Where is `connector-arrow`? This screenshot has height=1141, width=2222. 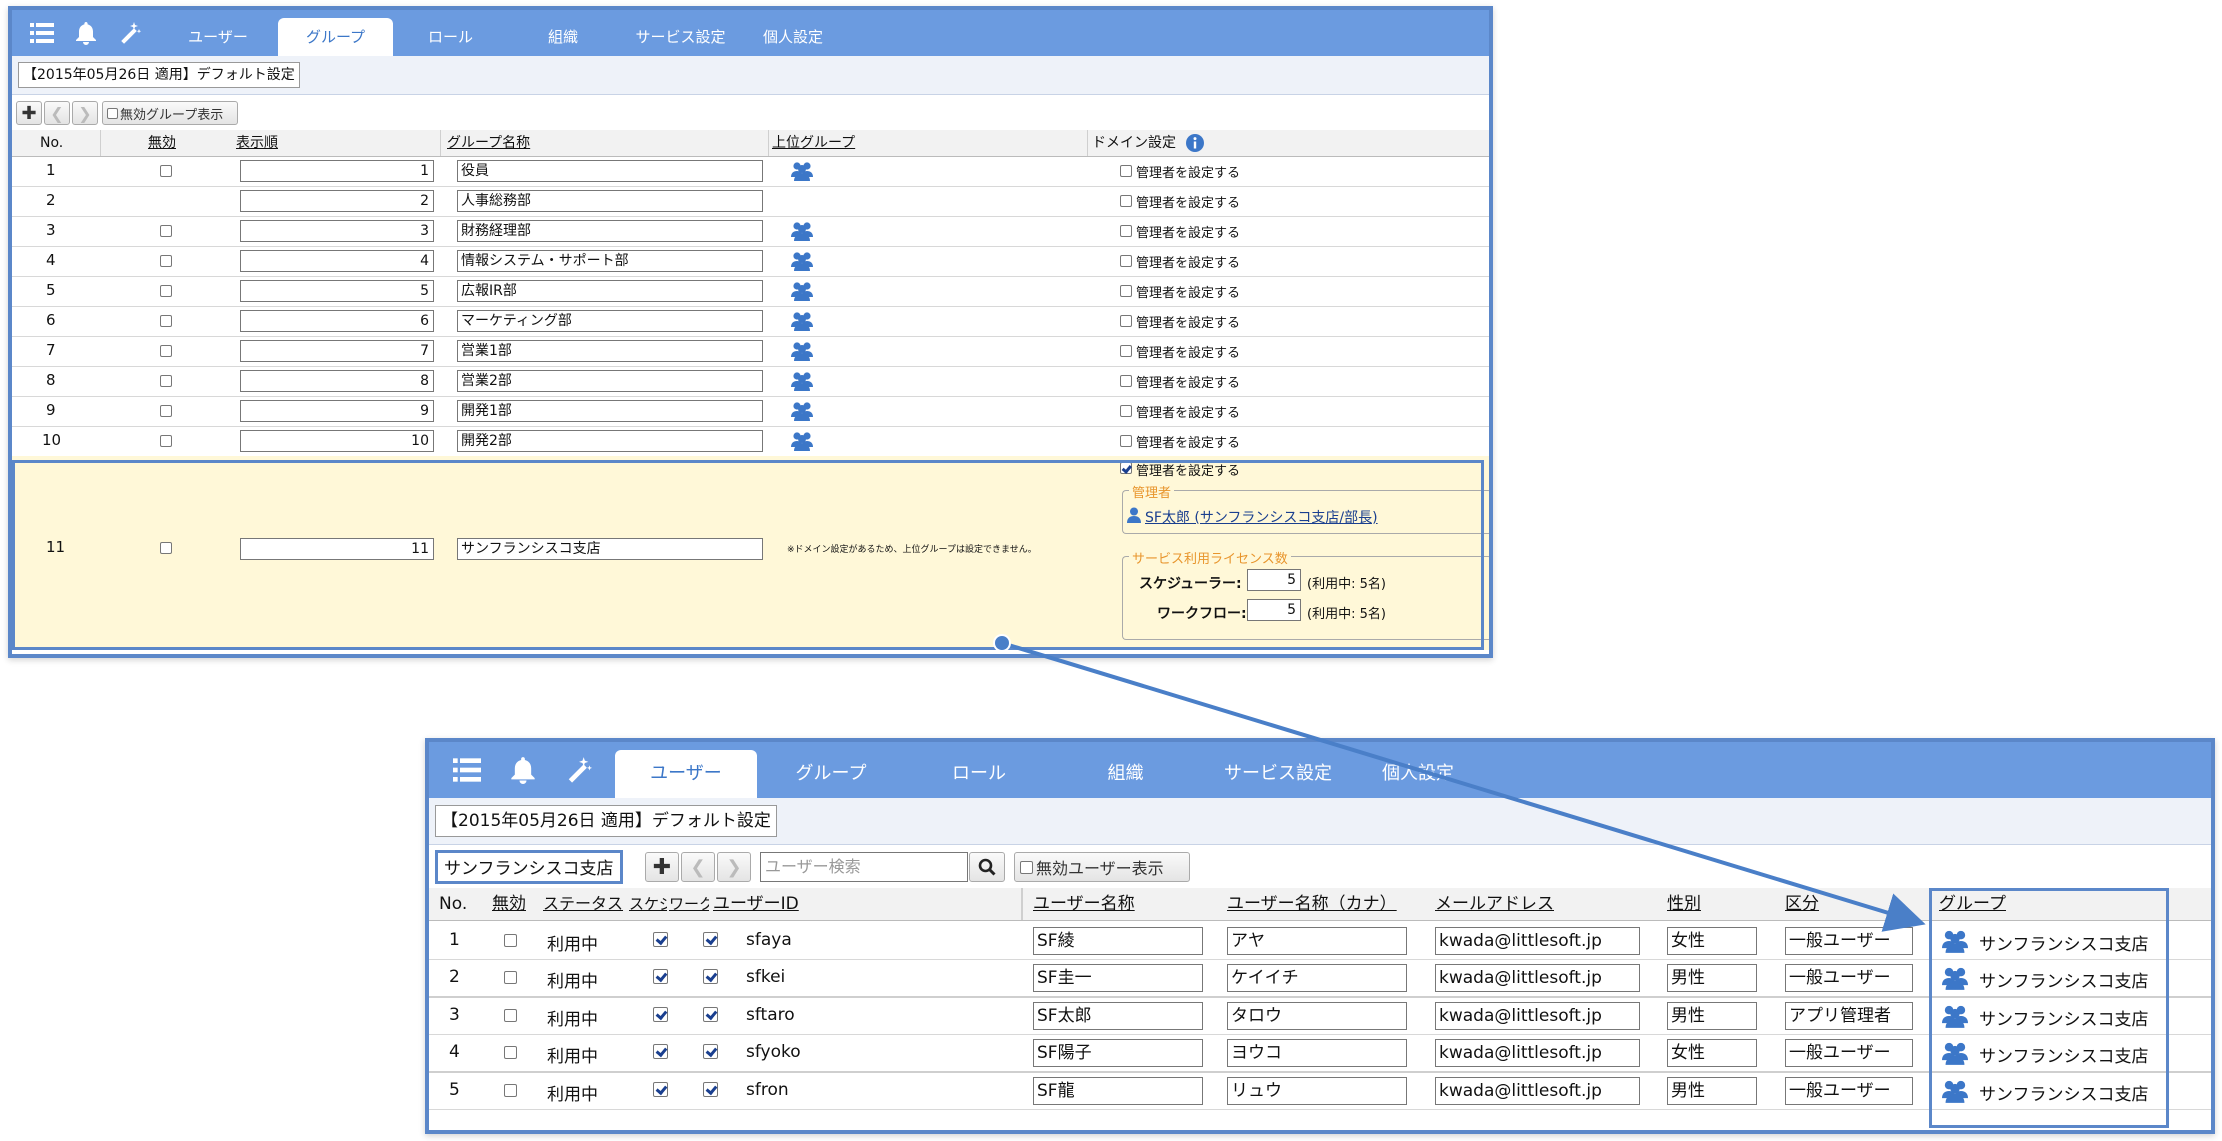 connector-arrow is located at coordinates (1459, 783).